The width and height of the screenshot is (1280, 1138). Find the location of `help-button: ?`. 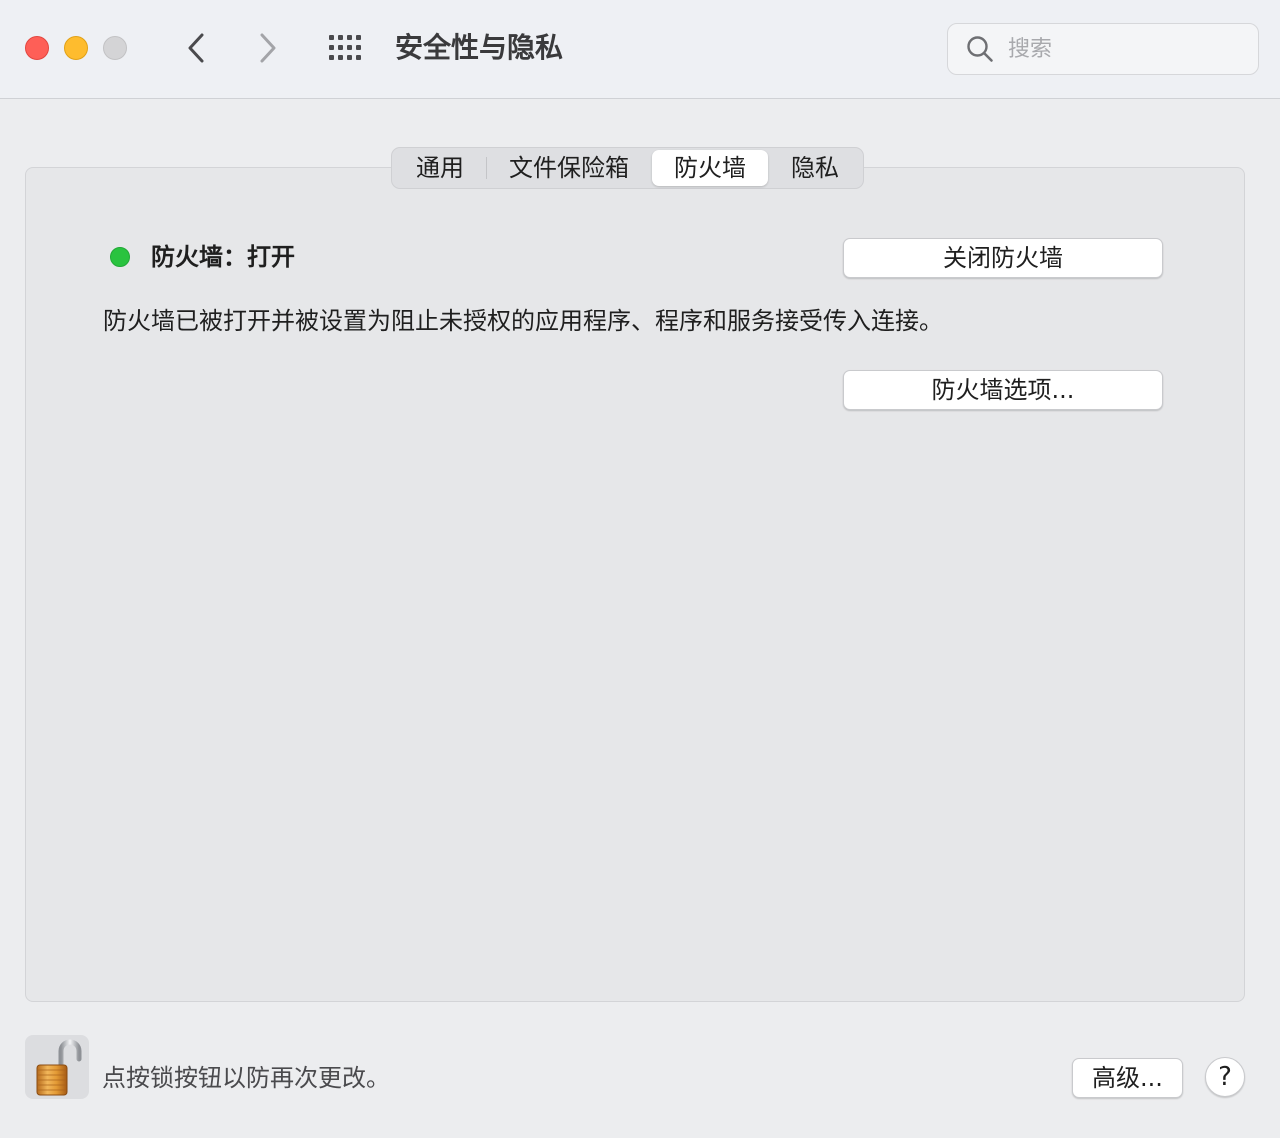

help-button: ? is located at coordinates (1225, 1077).